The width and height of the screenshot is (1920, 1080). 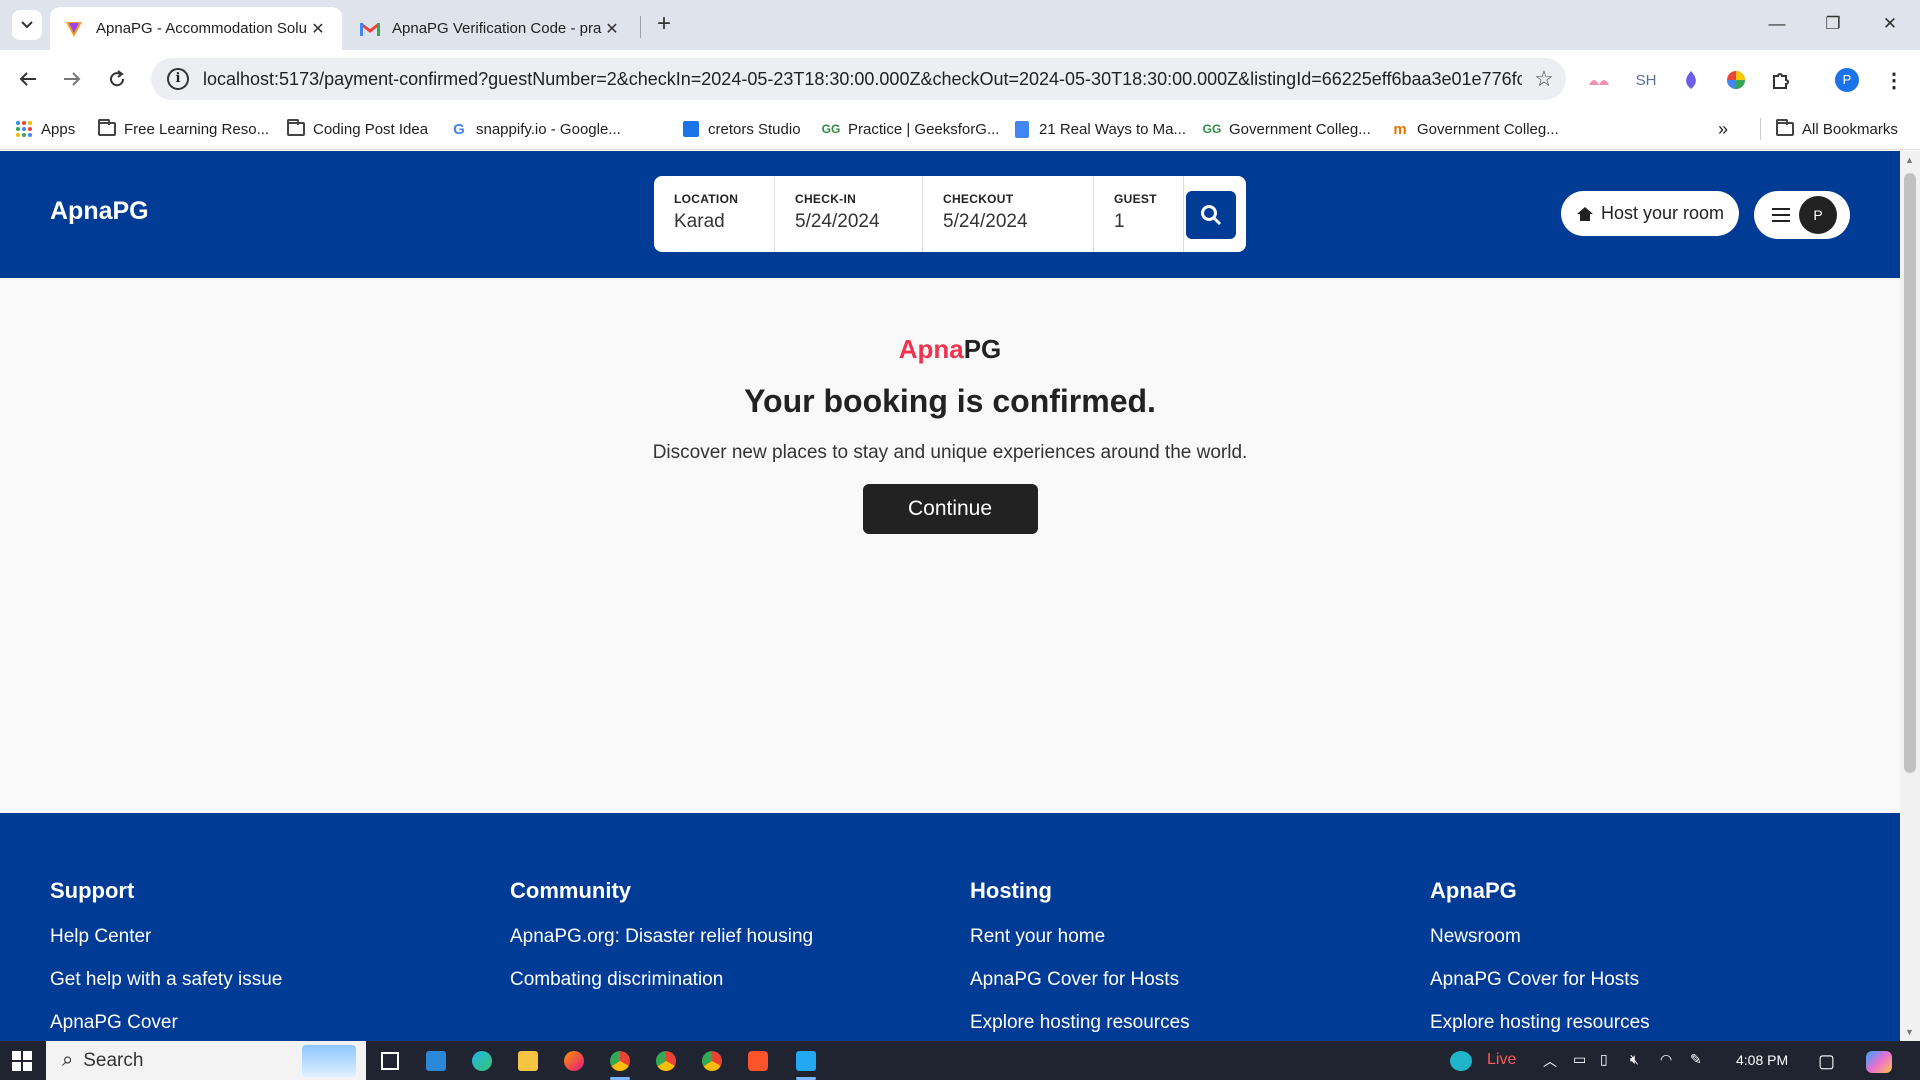 I want to click on host-your-room-button: Host your room, so click(x=1650, y=213).